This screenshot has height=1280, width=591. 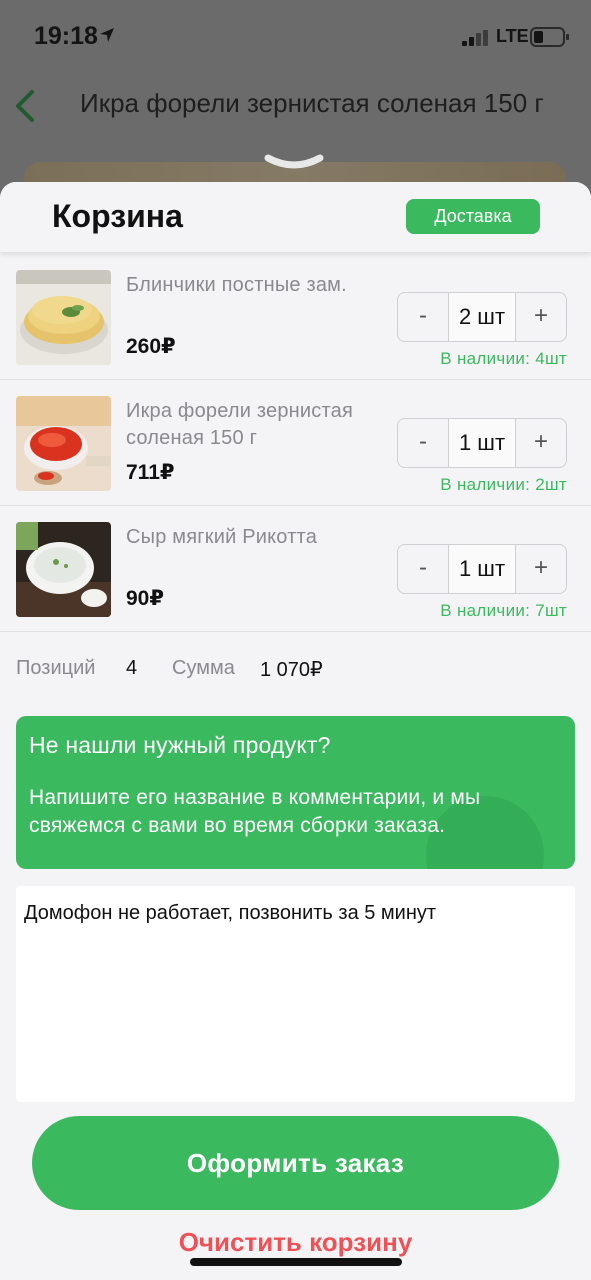 I want to click on positions-label: Позиций, so click(x=56, y=668).